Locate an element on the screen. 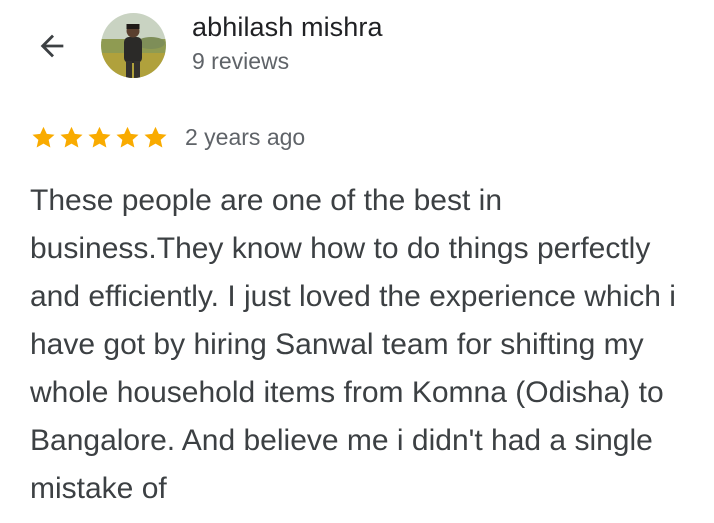  review-count: 9 reviews is located at coordinates (241, 61).